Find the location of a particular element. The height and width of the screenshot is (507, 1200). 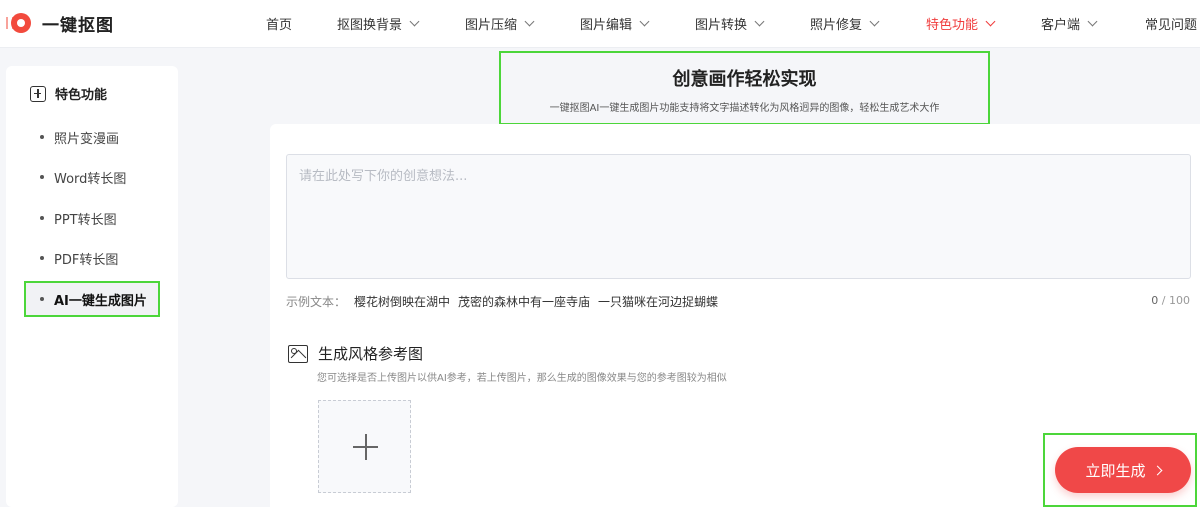

char-count: 0 is located at coordinates (1155, 300).